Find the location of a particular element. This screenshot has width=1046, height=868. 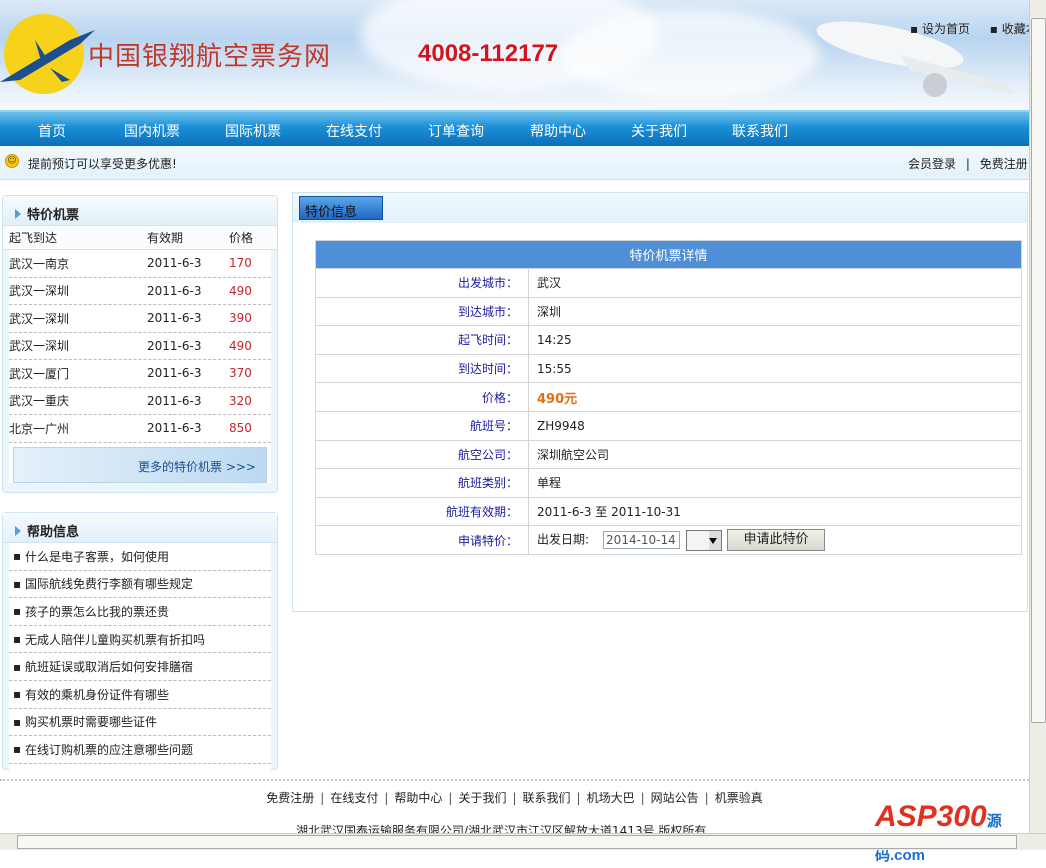

footer-link: 在线支付 is located at coordinates (354, 798).